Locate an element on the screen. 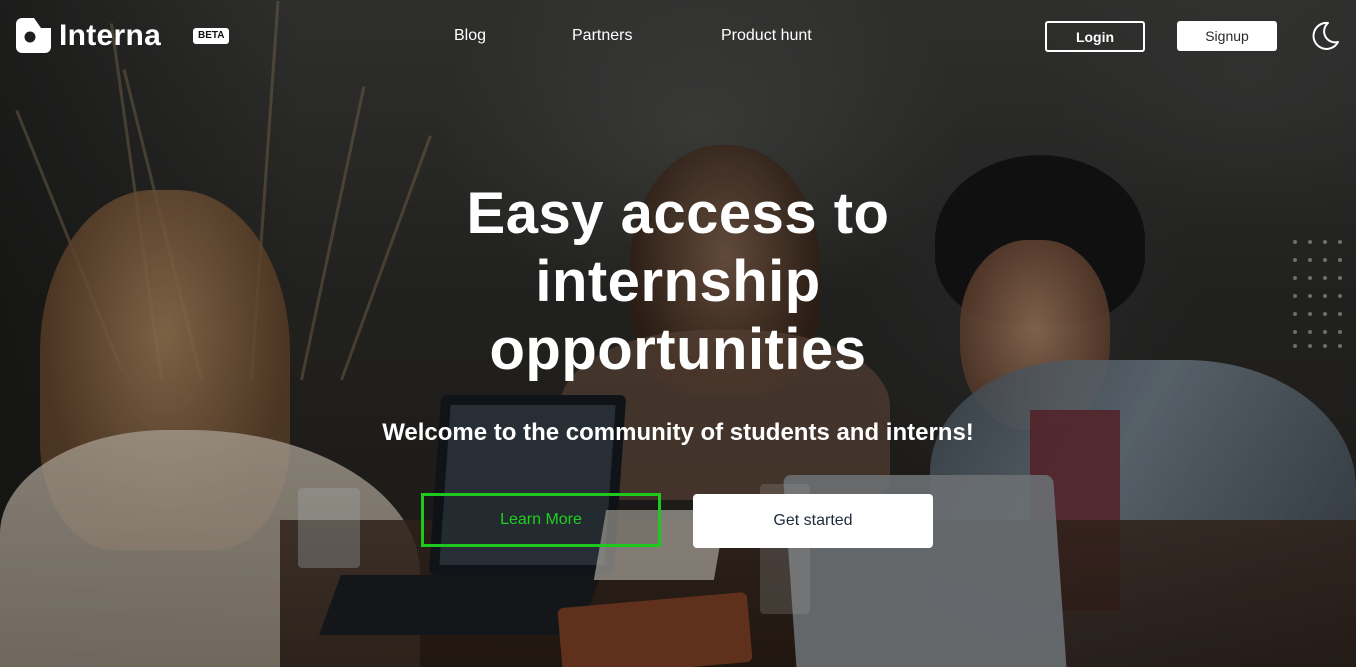 This screenshot has height=667, width=1356. hero-headline: Easy access to internship opportunities is located at coordinates (678, 282).